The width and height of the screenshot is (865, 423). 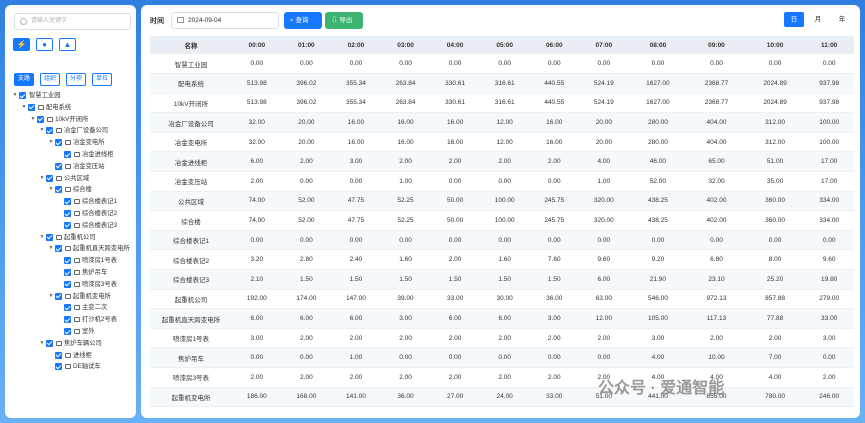 I want to click on tree-node: ▼ 配电系统, so click(x=46, y=107).